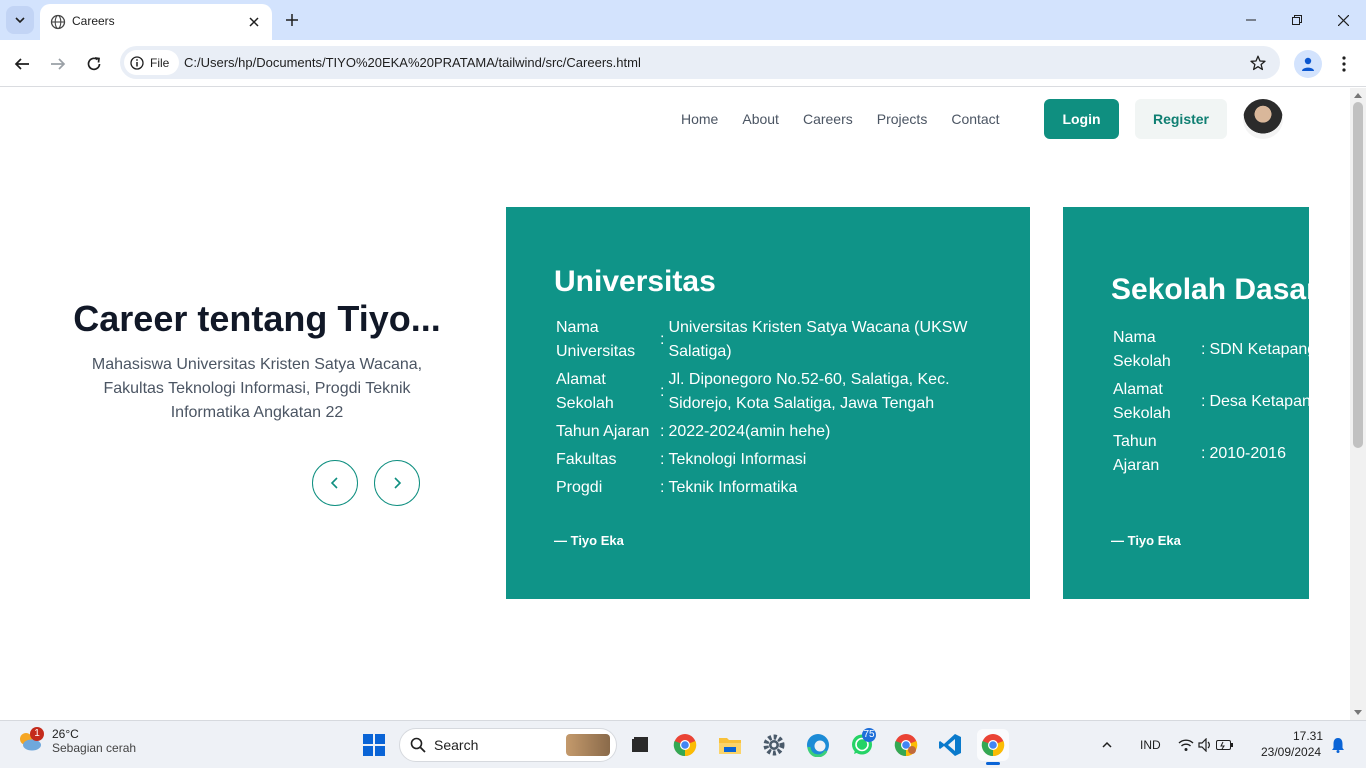 Image resolution: width=1366 pixels, height=768 pixels. I want to click on back-button, so click(22, 64).